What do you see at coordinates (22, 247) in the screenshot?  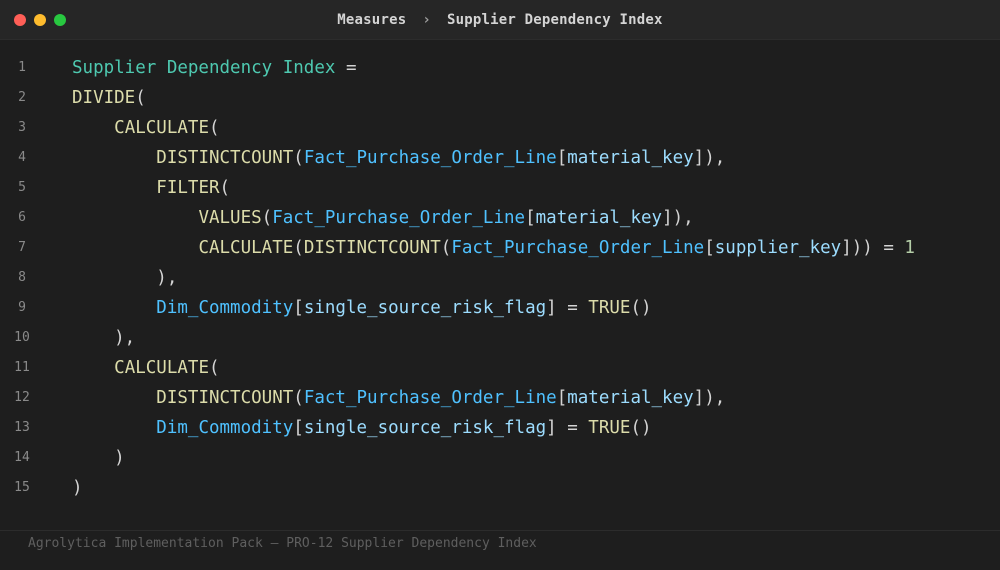 I see `line-number: 7` at bounding box center [22, 247].